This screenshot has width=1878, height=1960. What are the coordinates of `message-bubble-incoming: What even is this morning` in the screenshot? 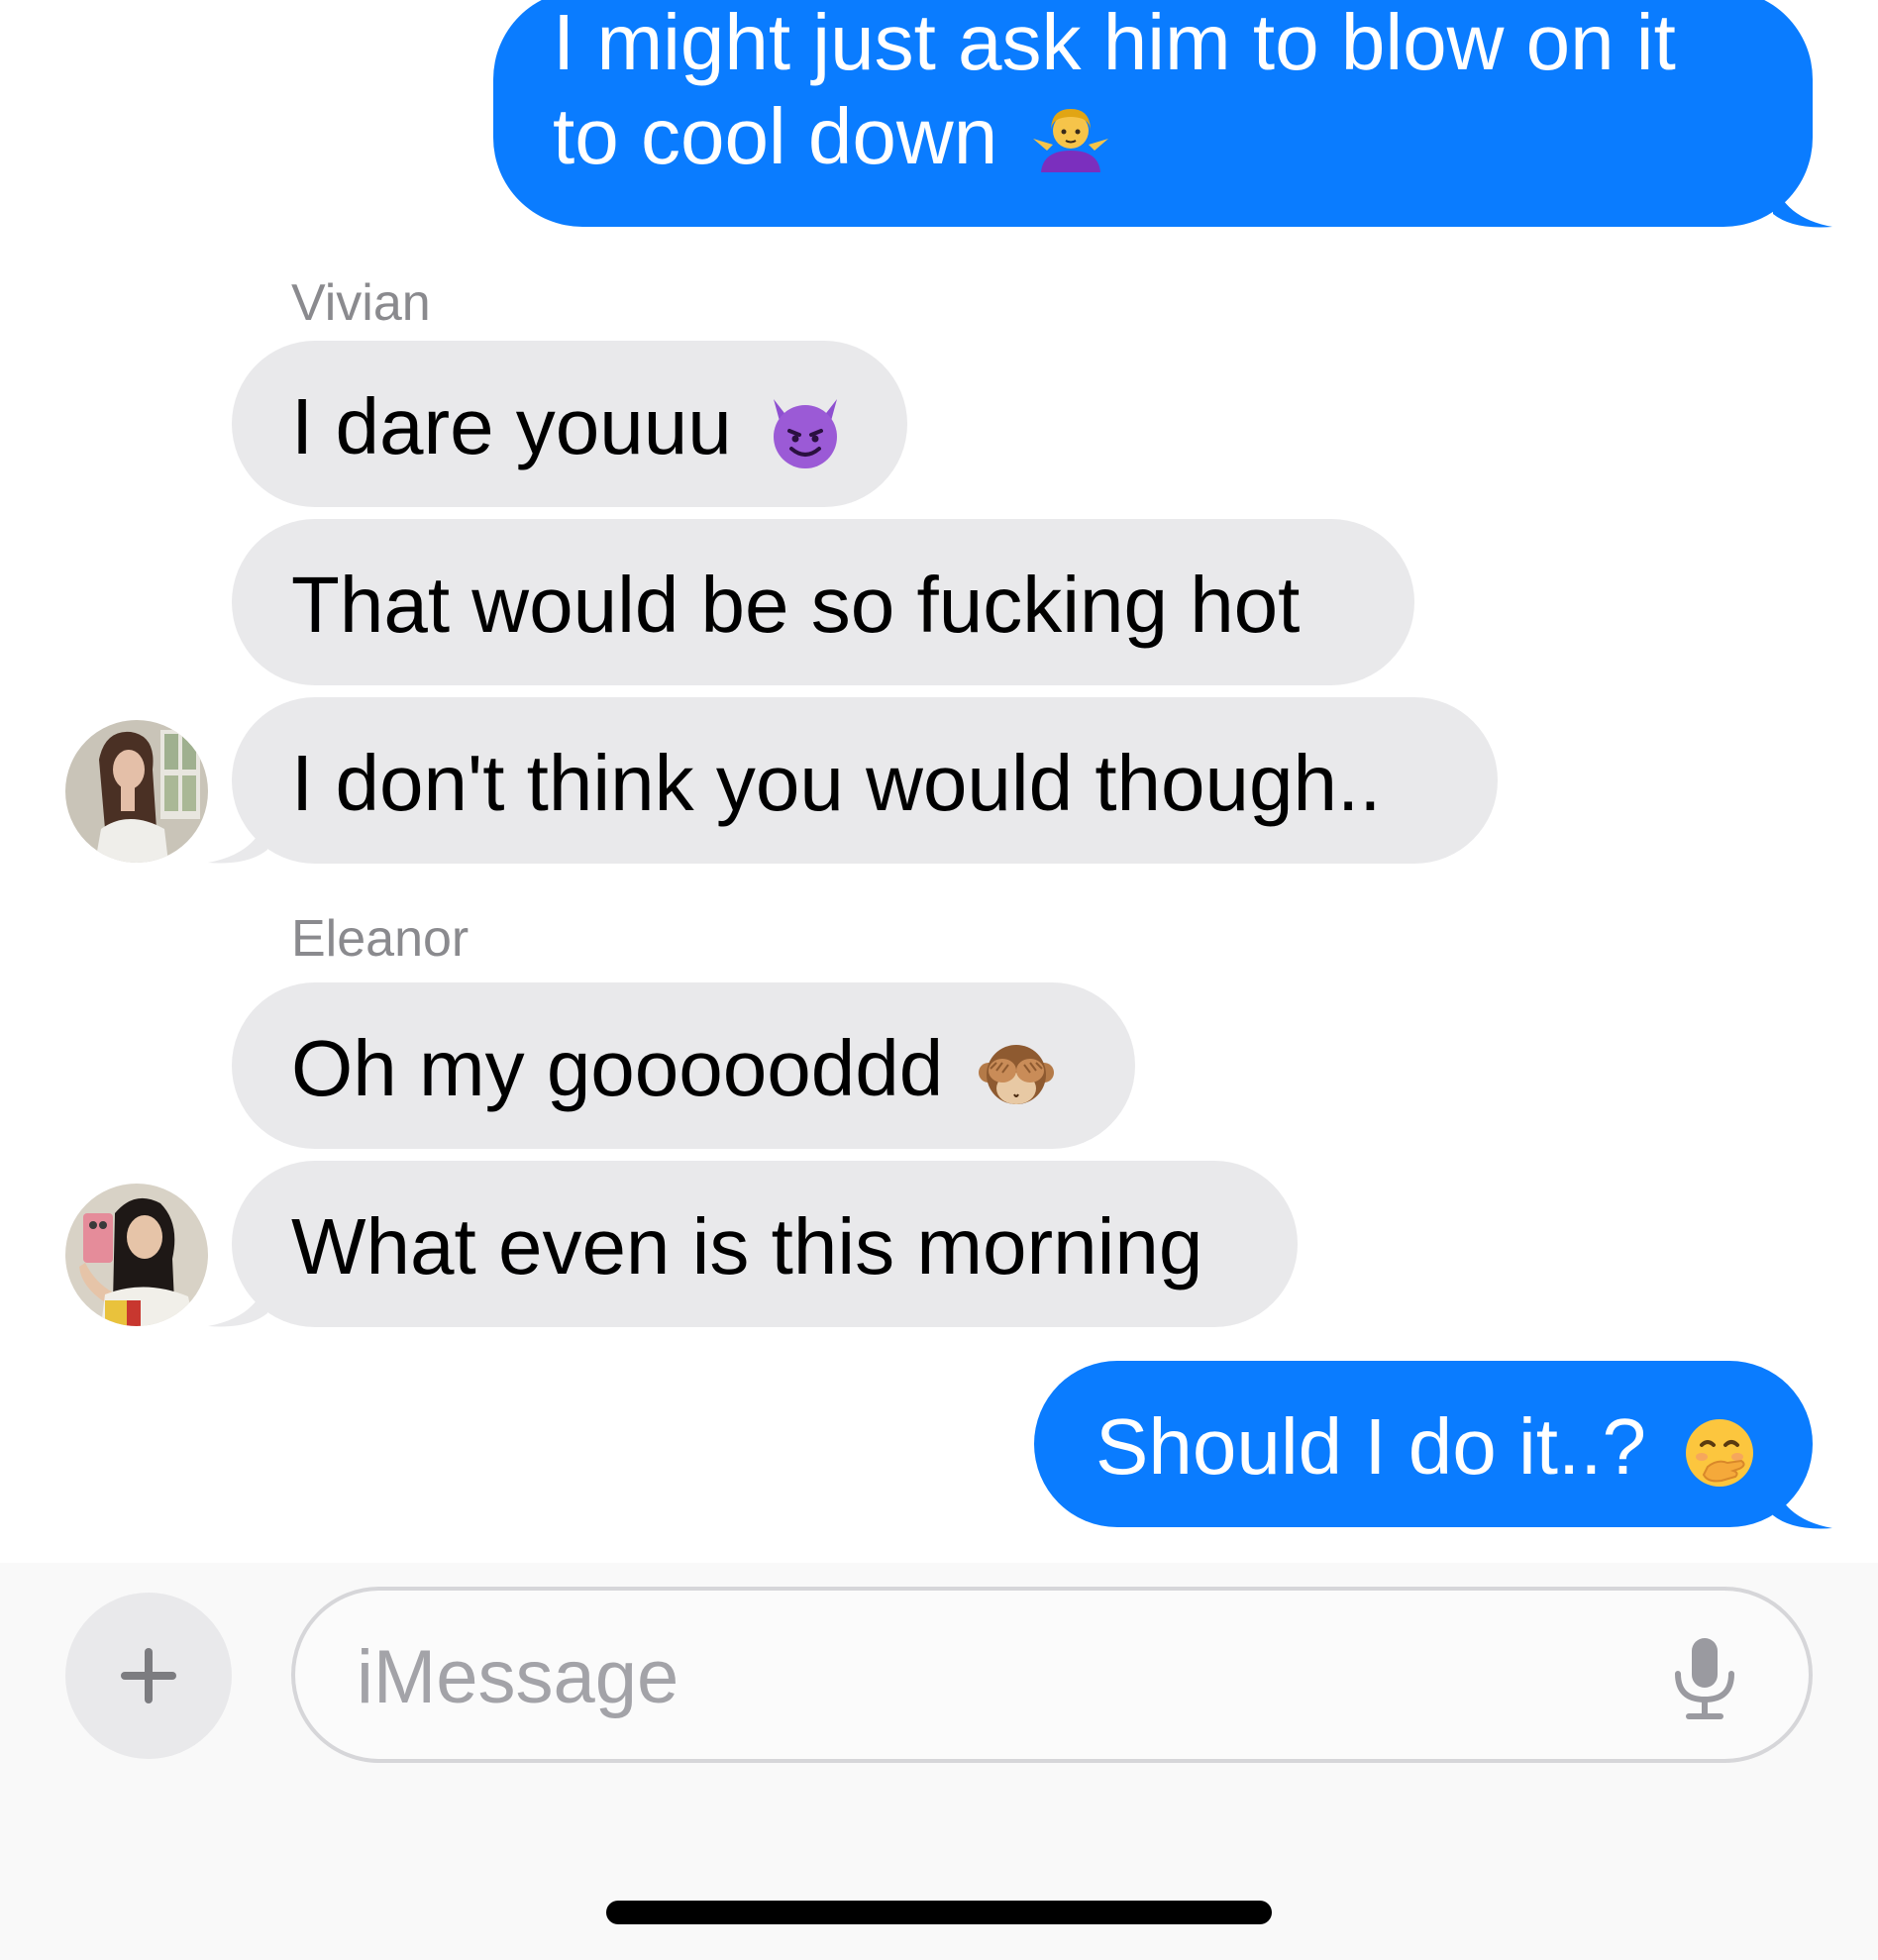 It's located at (765, 1244).